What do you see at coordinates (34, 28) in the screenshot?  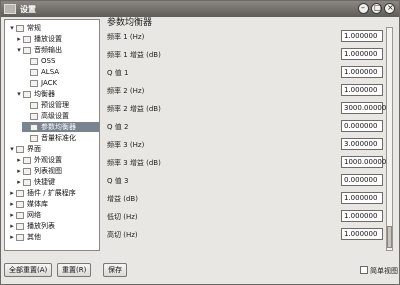 I see `tree-item-label: 常规` at bounding box center [34, 28].